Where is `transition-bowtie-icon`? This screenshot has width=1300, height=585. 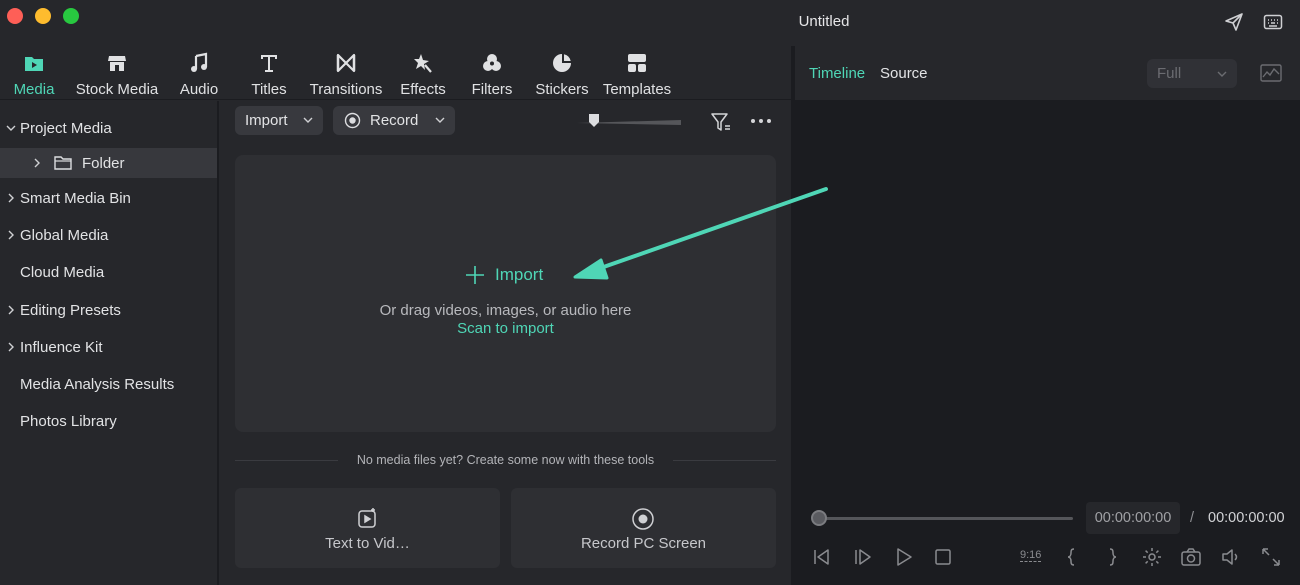 transition-bowtie-icon is located at coordinates (346, 63).